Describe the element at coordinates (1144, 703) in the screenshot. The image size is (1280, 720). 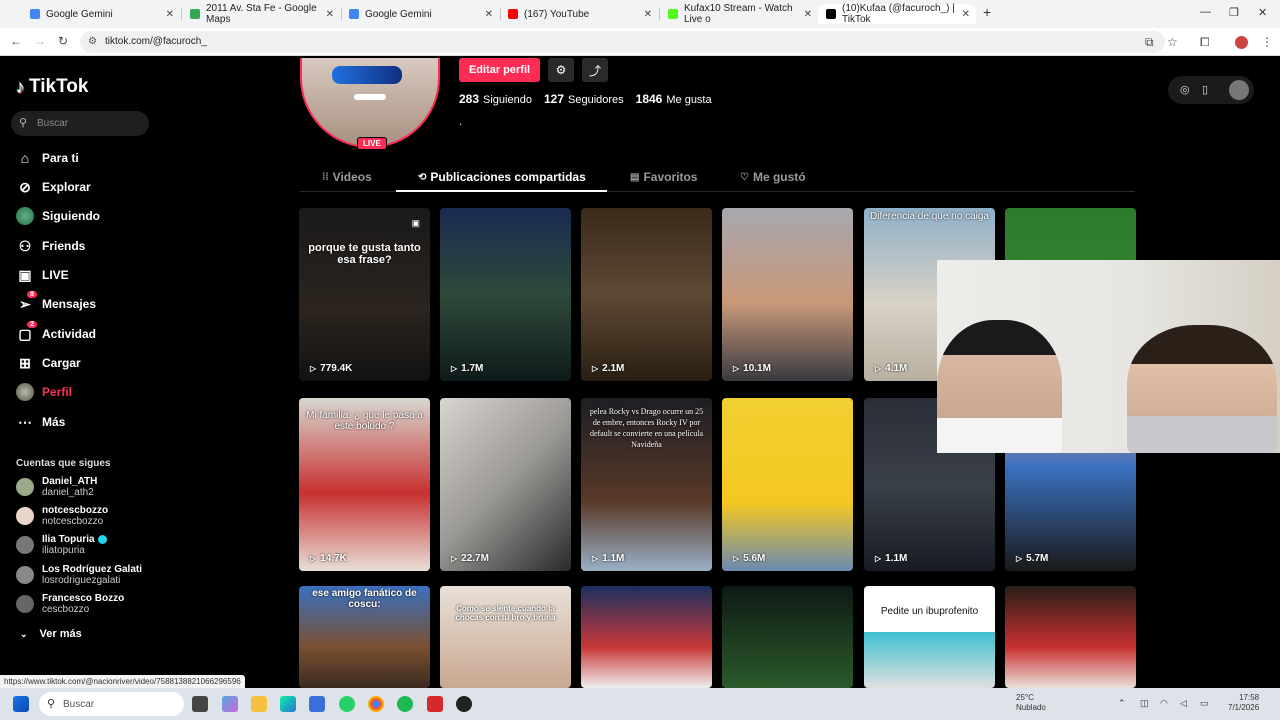
I see `network-icon: ◫` at that location.